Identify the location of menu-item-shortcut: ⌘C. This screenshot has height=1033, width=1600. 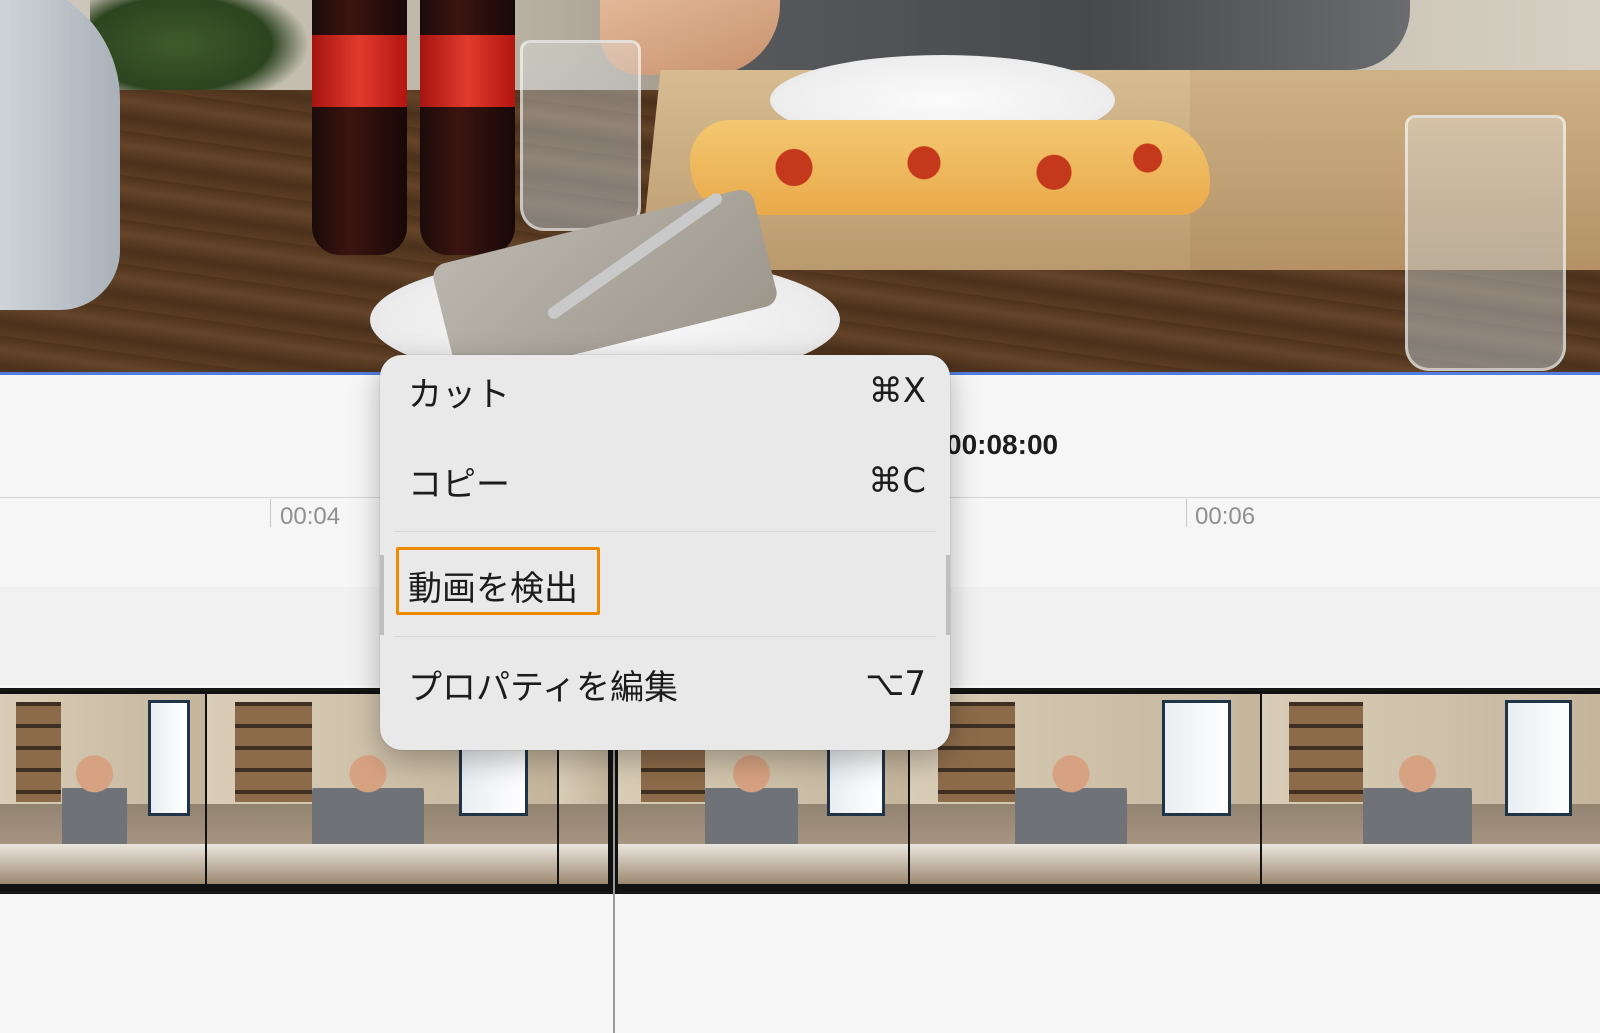
(897, 481).